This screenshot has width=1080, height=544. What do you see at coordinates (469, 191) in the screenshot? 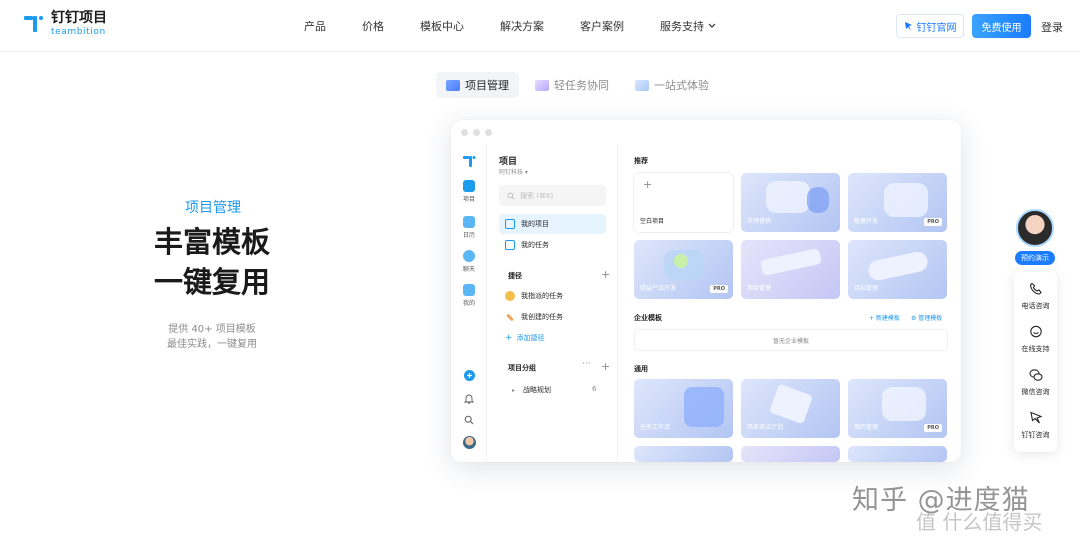
I see `rail-item-project: 项目` at bounding box center [469, 191].